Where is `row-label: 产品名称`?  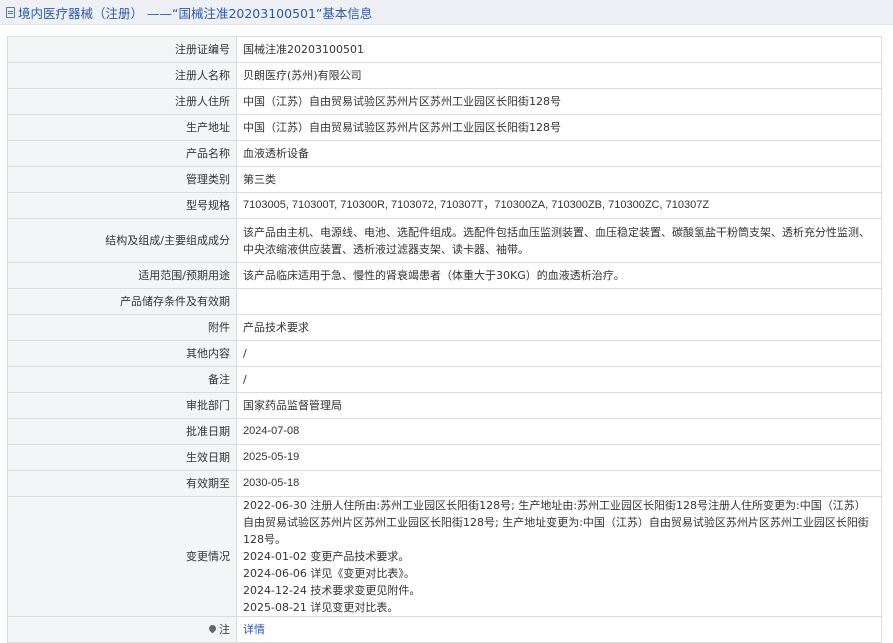
row-label: 产品名称 is located at coordinates (122, 153).